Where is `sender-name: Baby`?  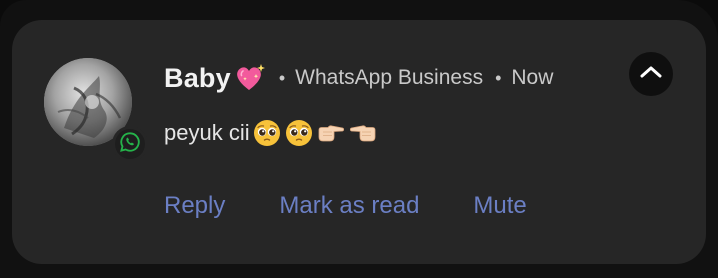 sender-name: Baby is located at coordinates (197, 77).